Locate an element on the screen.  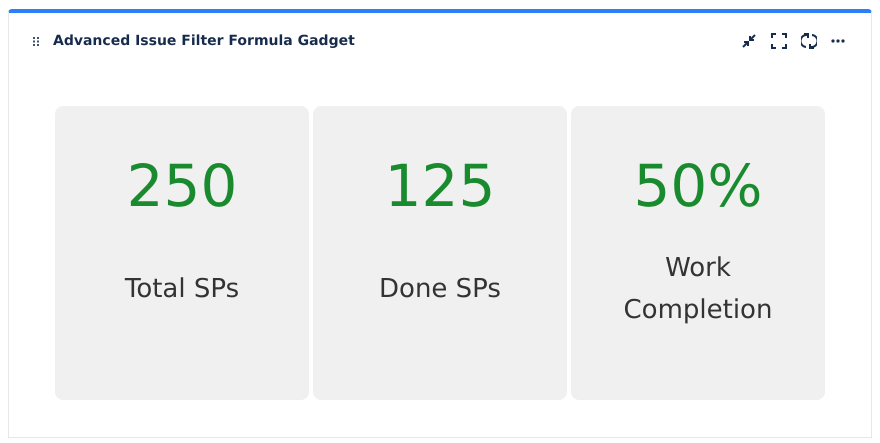
gadget-title: Advanced Issue Filter Formula Gadget is located at coordinates (204, 41).